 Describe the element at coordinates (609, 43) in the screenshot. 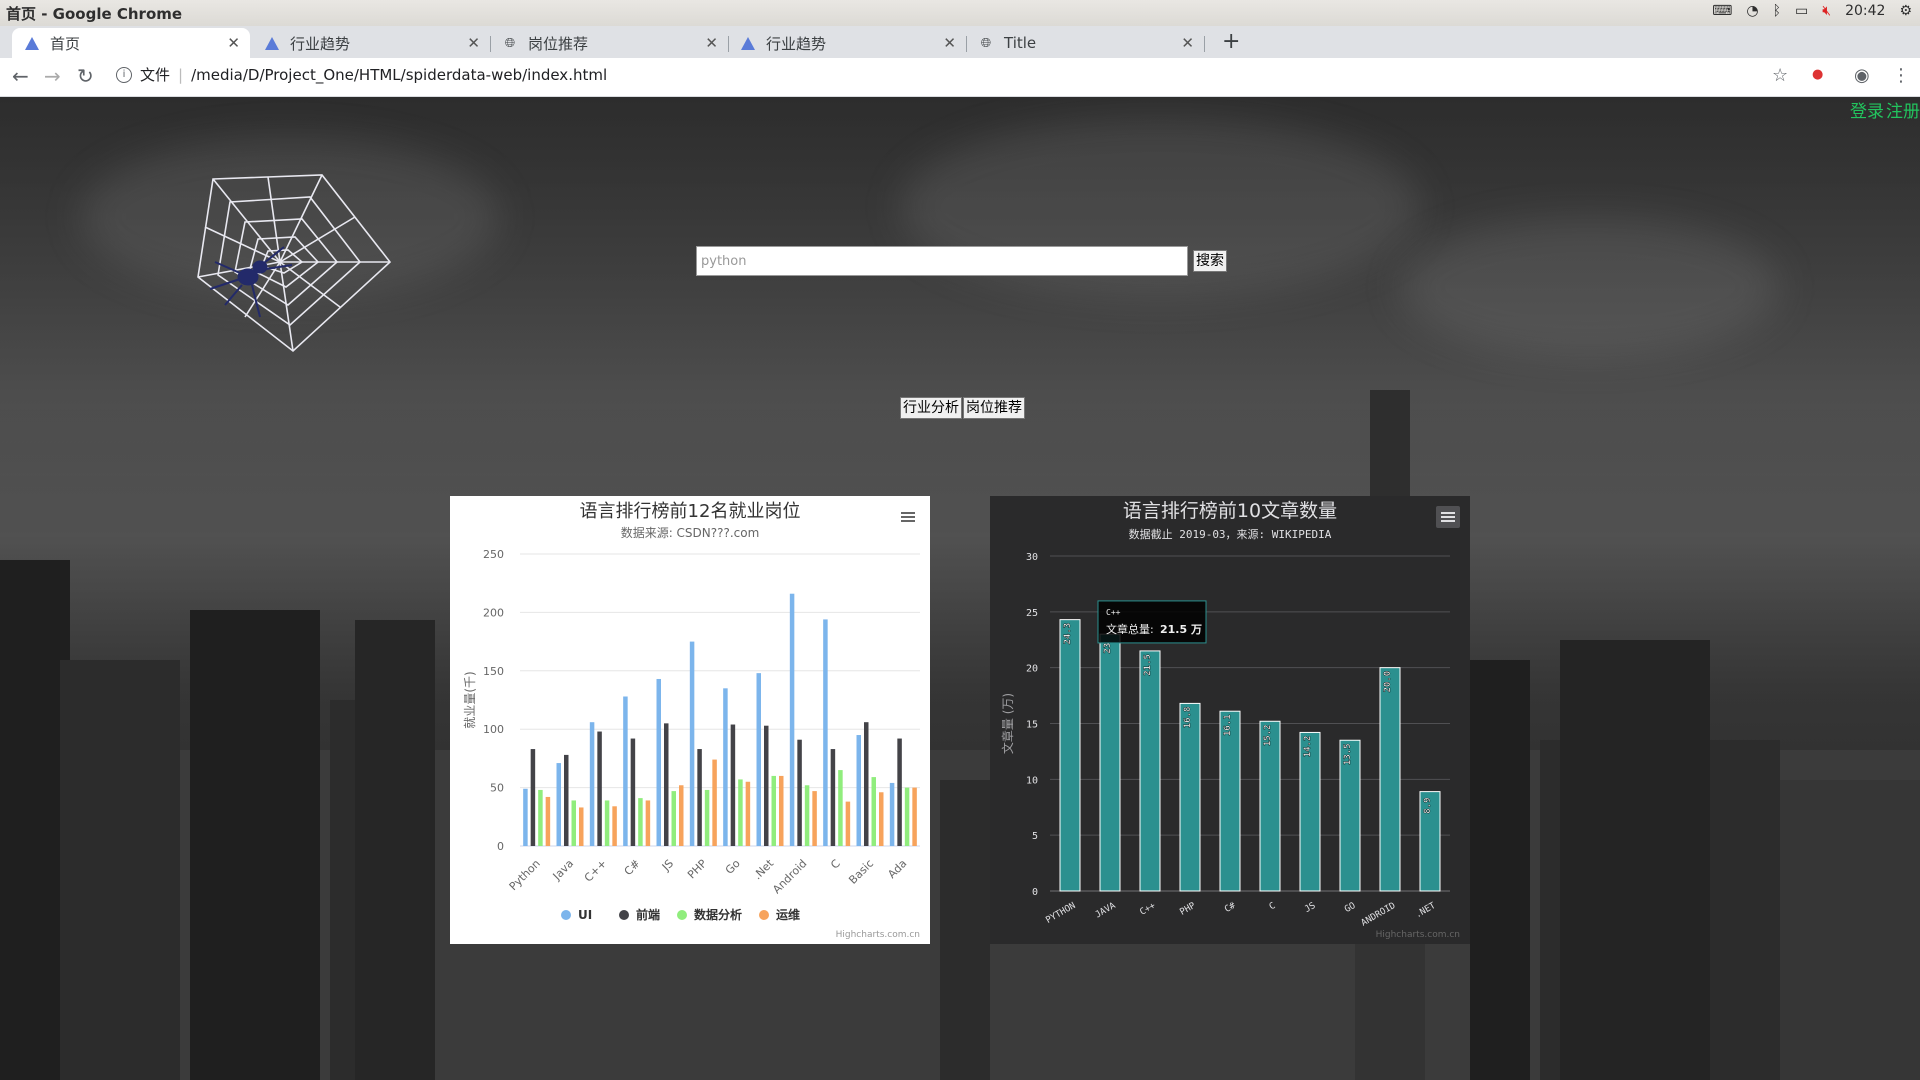

I see `tab-job-recommend: 🌐︎ 岗位推荐 ✕` at that location.